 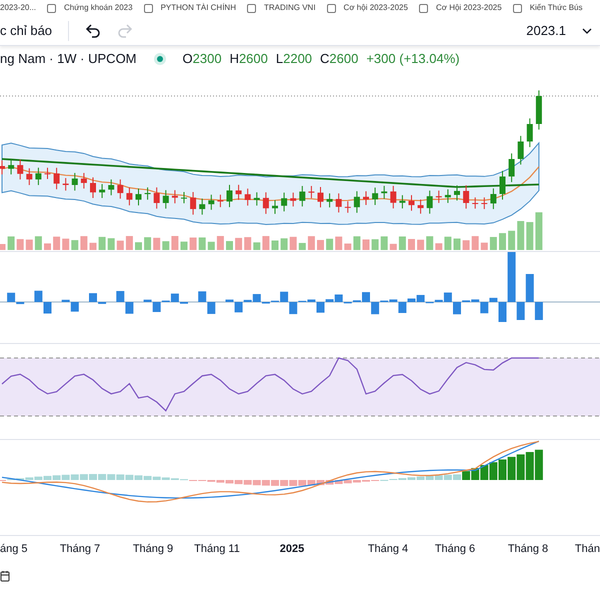 What do you see at coordinates (98, 8) in the screenshot?
I see `bookmark-link: Chứng khoán 2023` at bounding box center [98, 8].